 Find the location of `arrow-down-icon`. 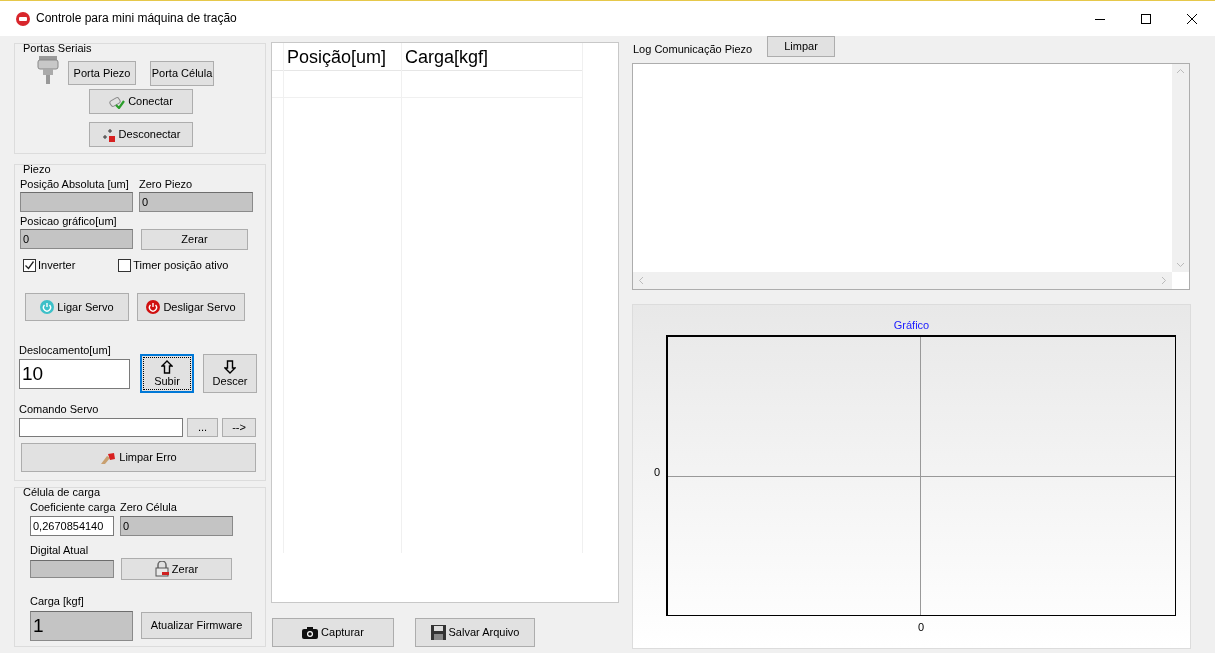

arrow-down-icon is located at coordinates (230, 367).